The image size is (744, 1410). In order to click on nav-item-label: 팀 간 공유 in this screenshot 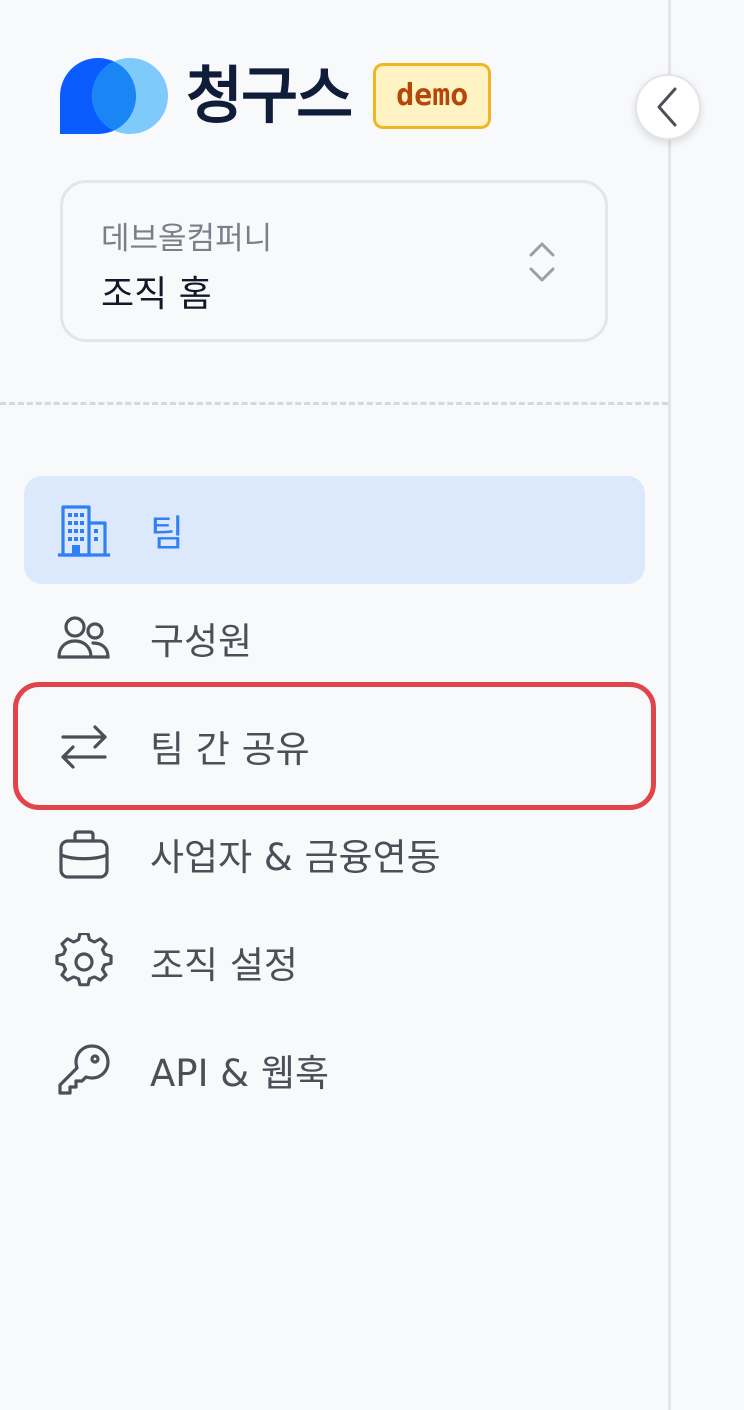, I will do `click(230, 749)`.